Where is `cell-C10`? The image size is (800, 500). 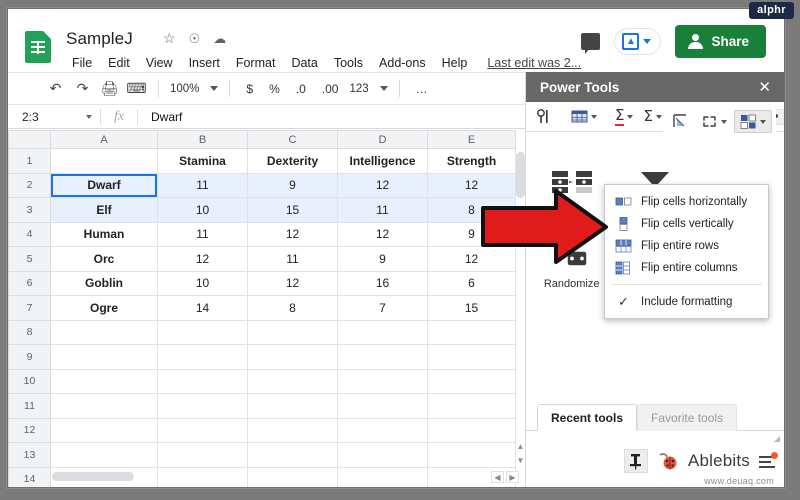 cell-C10 is located at coordinates (292, 381).